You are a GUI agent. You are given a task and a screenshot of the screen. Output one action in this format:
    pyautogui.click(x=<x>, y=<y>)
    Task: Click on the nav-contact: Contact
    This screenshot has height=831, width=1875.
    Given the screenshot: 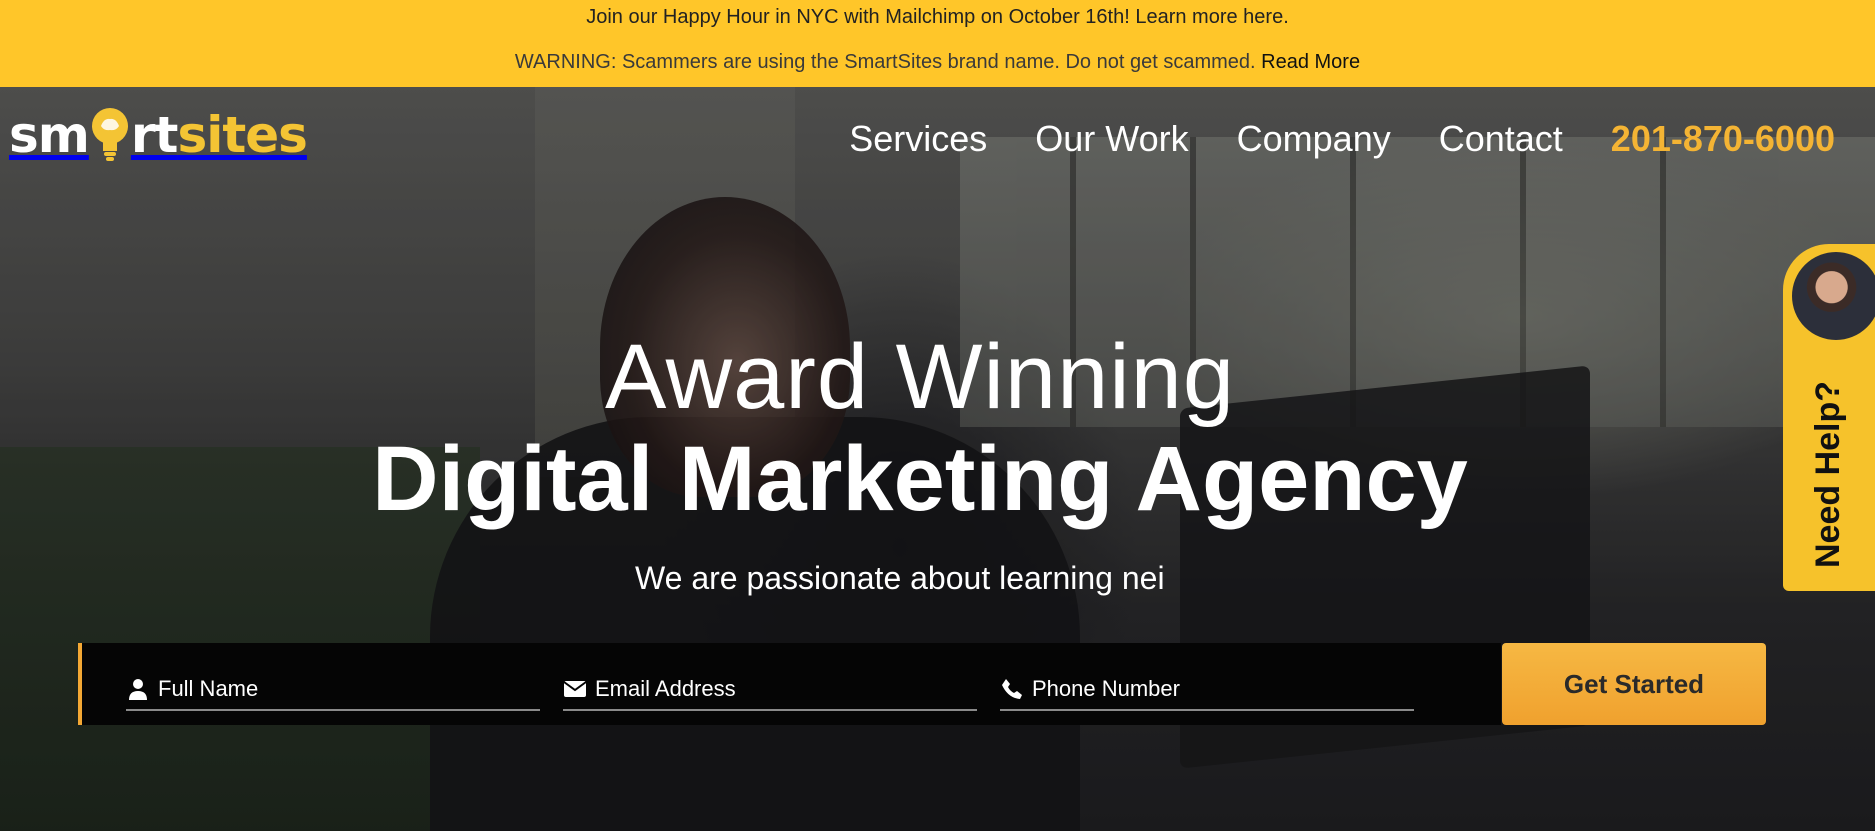 What is the action you would take?
    pyautogui.click(x=1501, y=139)
    